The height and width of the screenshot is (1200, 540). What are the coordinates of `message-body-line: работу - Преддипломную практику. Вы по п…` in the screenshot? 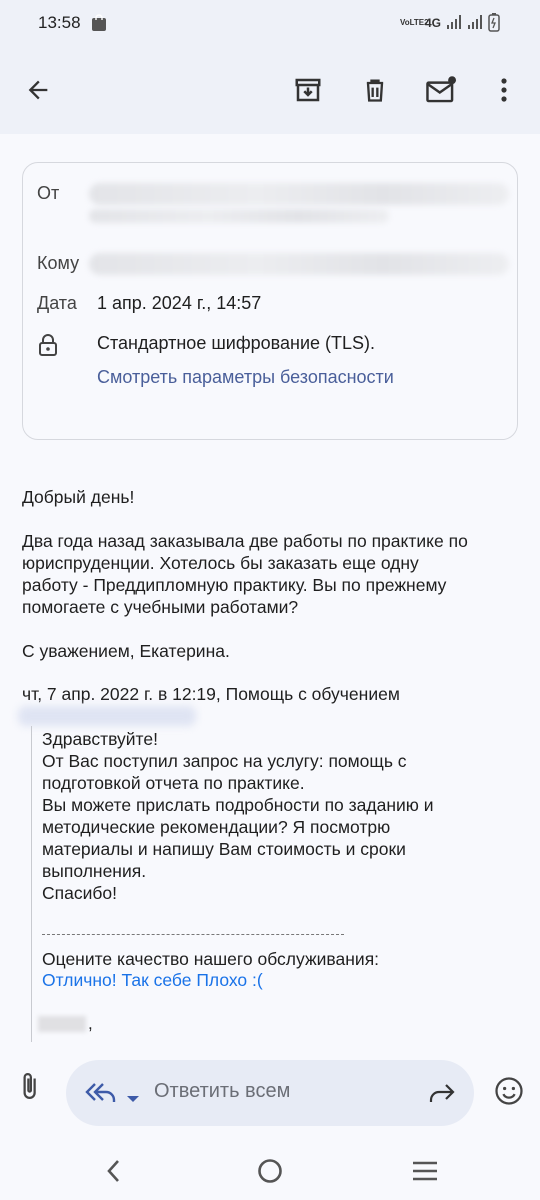 It's located at (234, 585).